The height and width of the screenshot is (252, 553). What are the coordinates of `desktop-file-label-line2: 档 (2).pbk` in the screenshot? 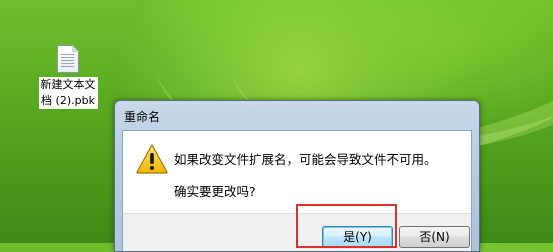 It's located at (68, 100).